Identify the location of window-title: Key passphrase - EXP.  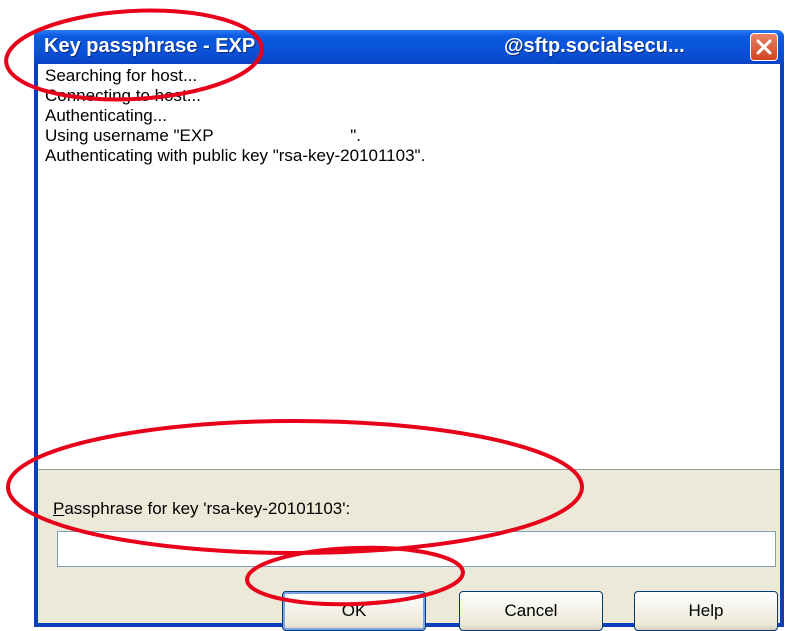
(150, 46).